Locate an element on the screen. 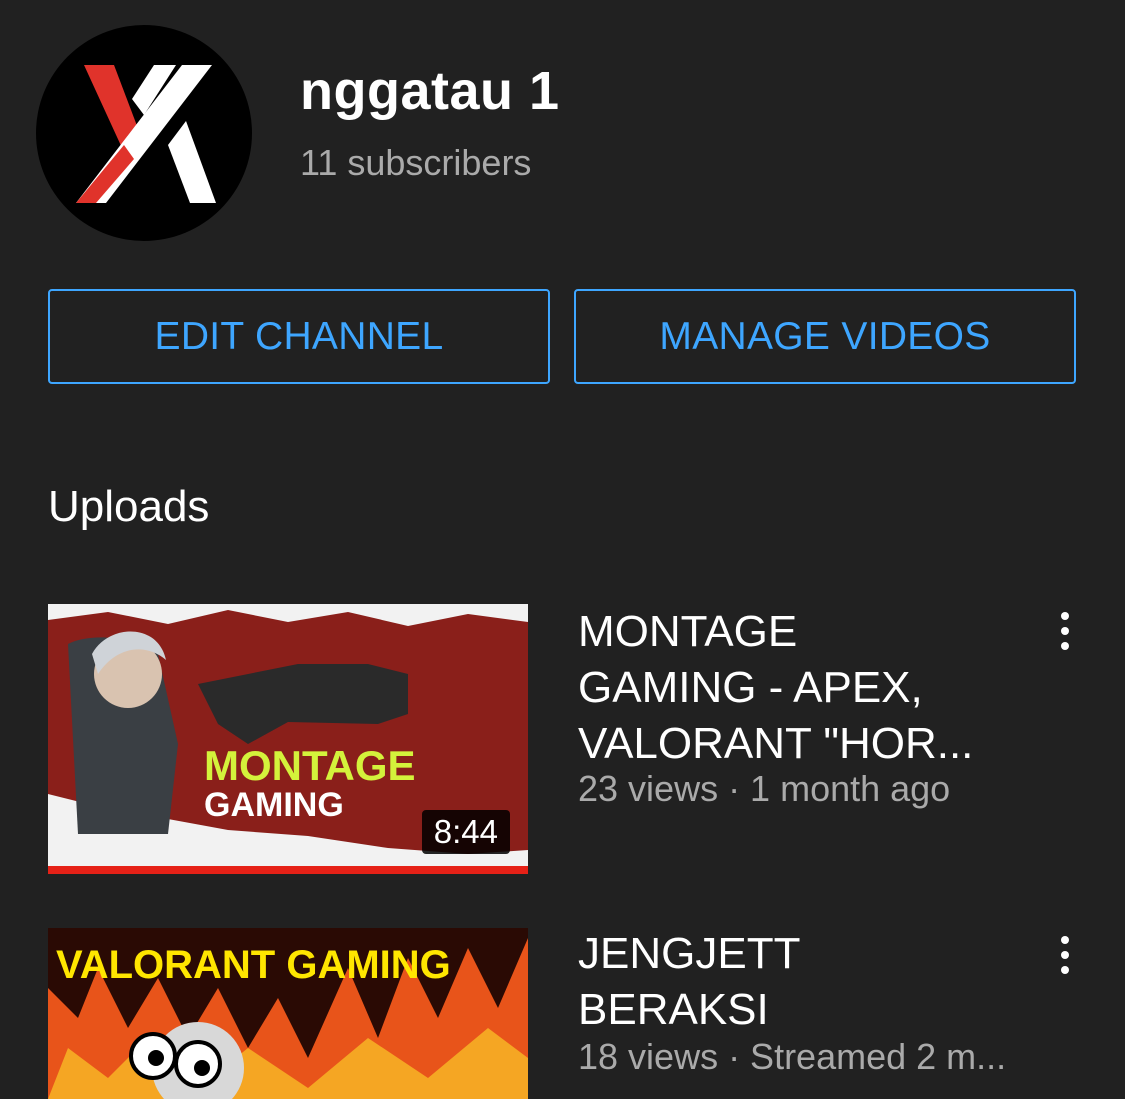 The height and width of the screenshot is (1099, 1125). video-title-line: JENGJETT is located at coordinates (689, 953).